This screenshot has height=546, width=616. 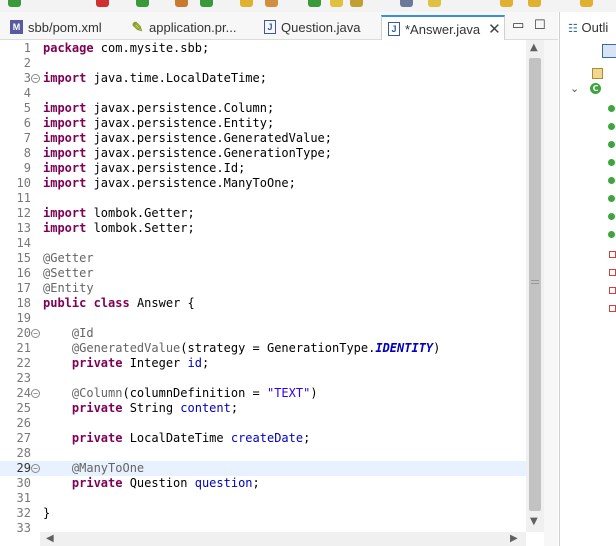 I want to click on code-text: @ManyToOne, so click(x=93, y=468).